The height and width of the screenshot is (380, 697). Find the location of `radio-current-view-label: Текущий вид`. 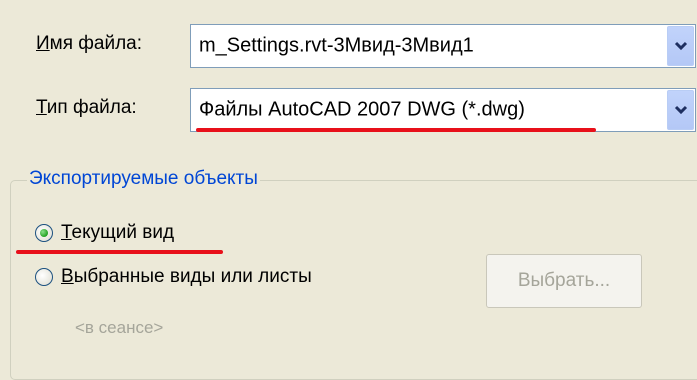

radio-current-view-label: Текущий вид is located at coordinates (117, 233).